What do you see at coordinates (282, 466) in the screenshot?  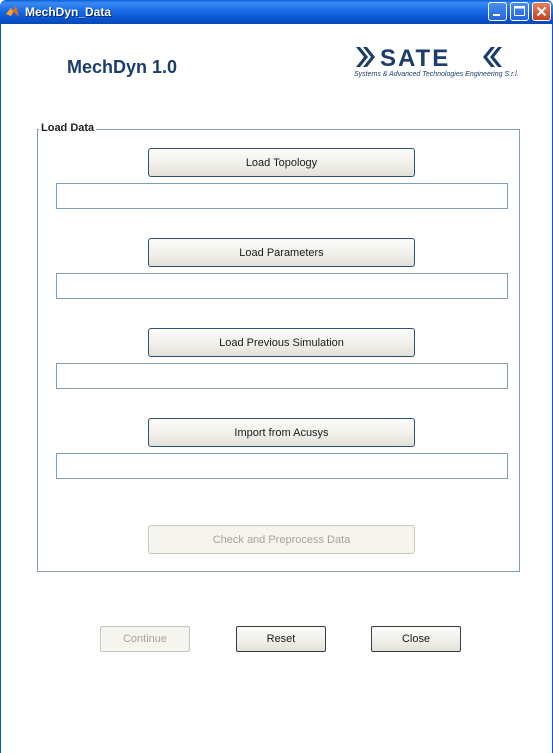 I see `acusys-path-field` at bounding box center [282, 466].